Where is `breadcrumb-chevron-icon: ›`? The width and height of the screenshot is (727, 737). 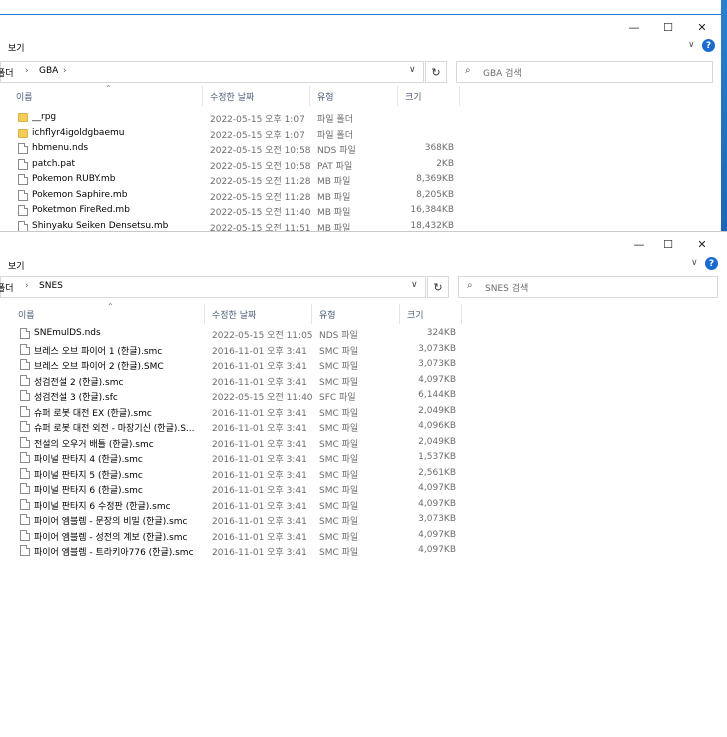
breadcrumb-chevron-icon: › is located at coordinates (65, 71).